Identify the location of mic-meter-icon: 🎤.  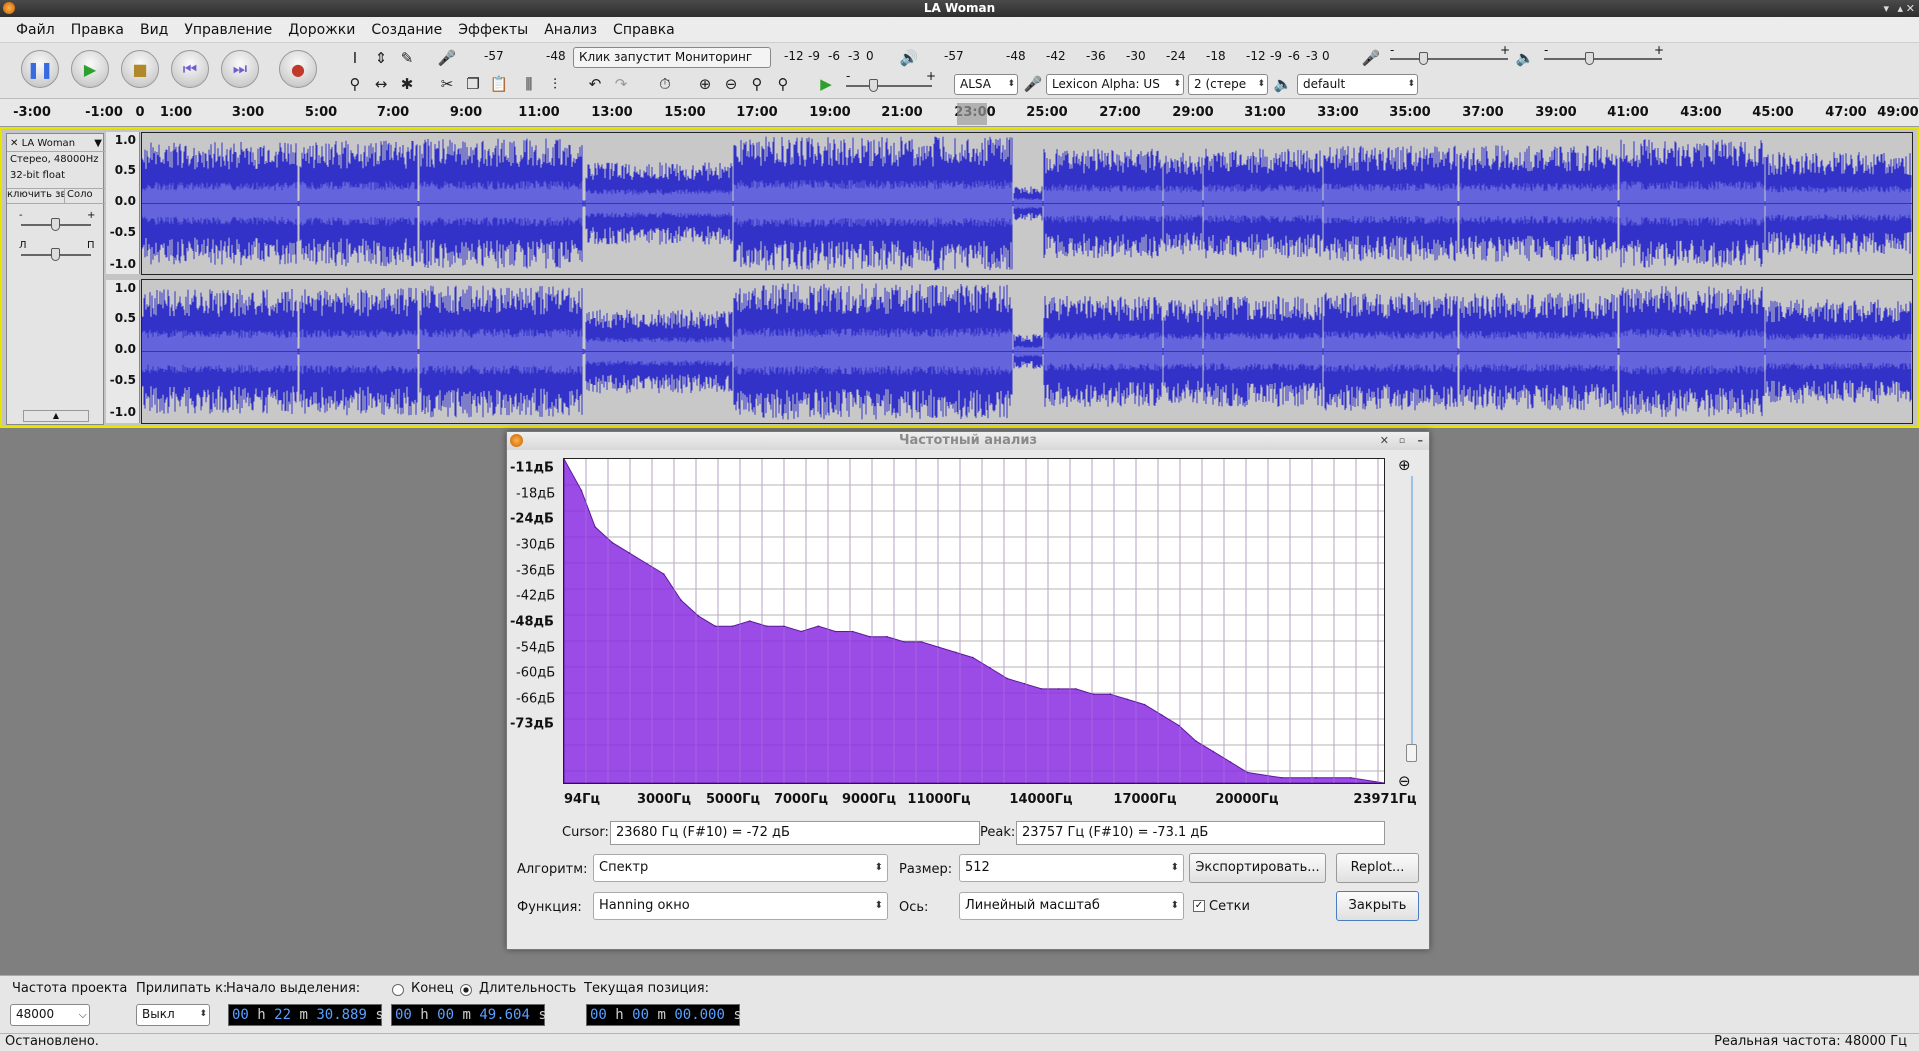
(447, 58).